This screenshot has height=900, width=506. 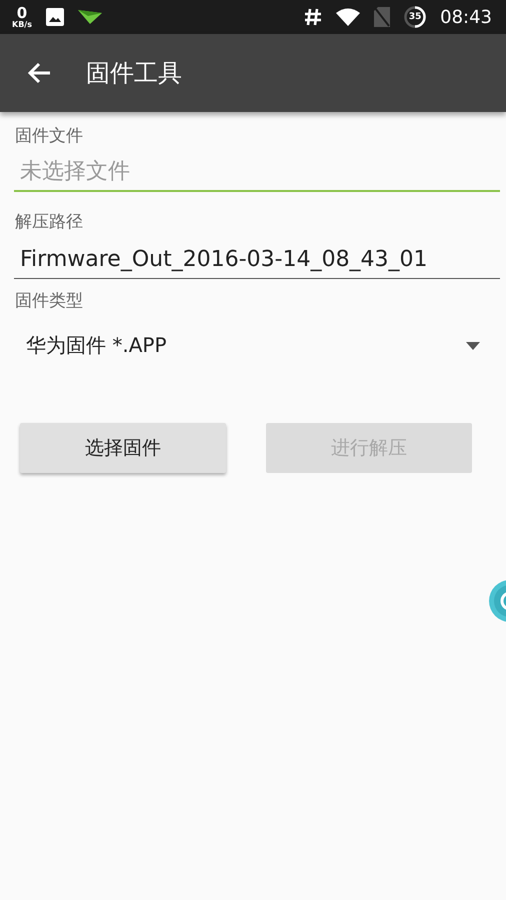 I want to click on field-label: 固件类型, so click(x=49, y=301).